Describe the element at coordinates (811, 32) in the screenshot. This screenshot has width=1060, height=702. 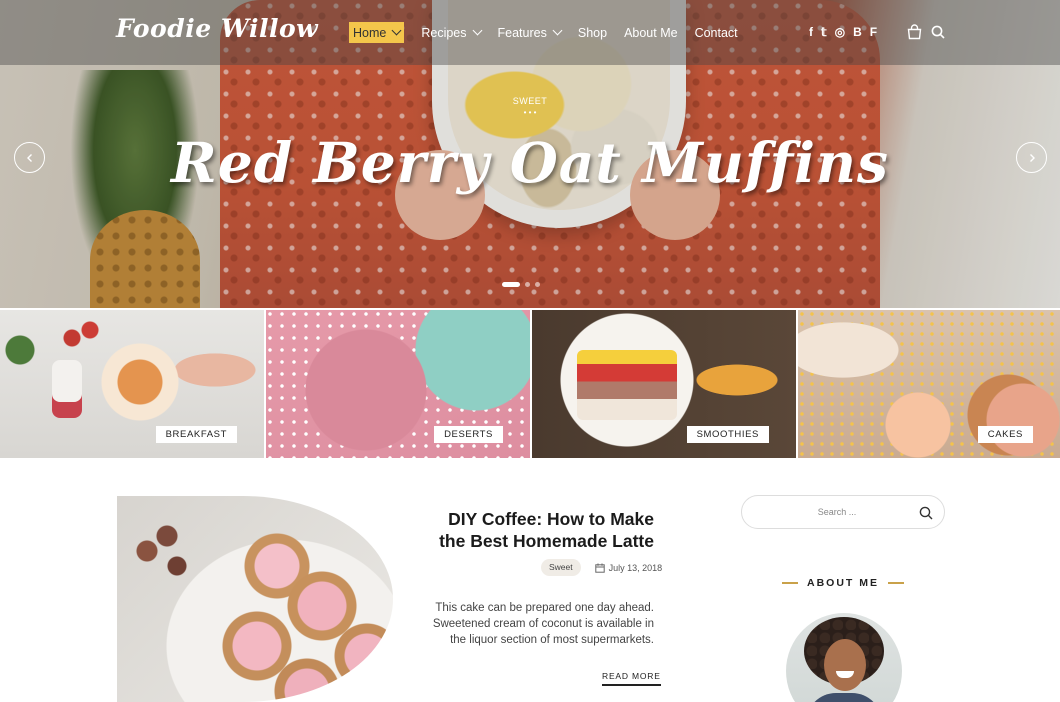
I see `facebook-icon: f` at that location.